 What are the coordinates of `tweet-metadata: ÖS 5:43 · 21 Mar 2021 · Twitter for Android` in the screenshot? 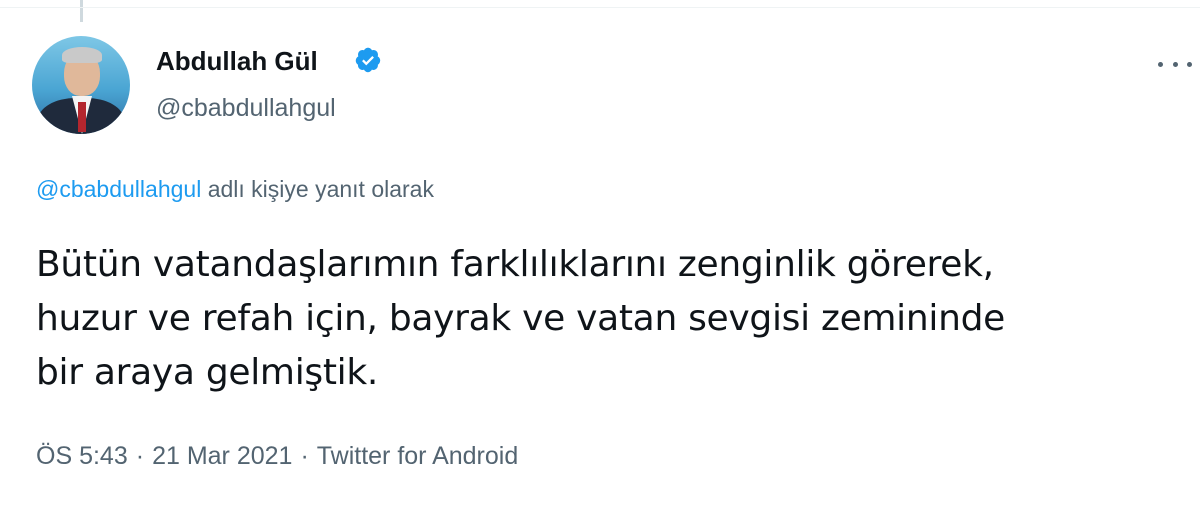 It's located at (277, 456).